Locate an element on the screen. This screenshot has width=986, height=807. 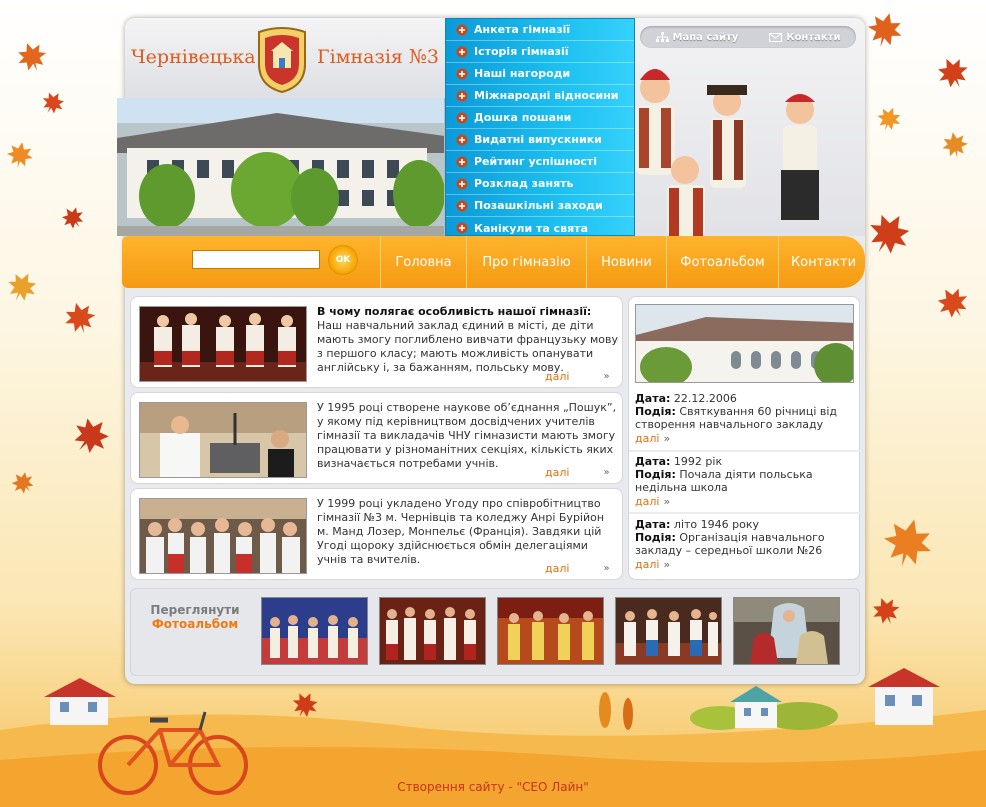
event-date: 1992 рік is located at coordinates (698, 461).